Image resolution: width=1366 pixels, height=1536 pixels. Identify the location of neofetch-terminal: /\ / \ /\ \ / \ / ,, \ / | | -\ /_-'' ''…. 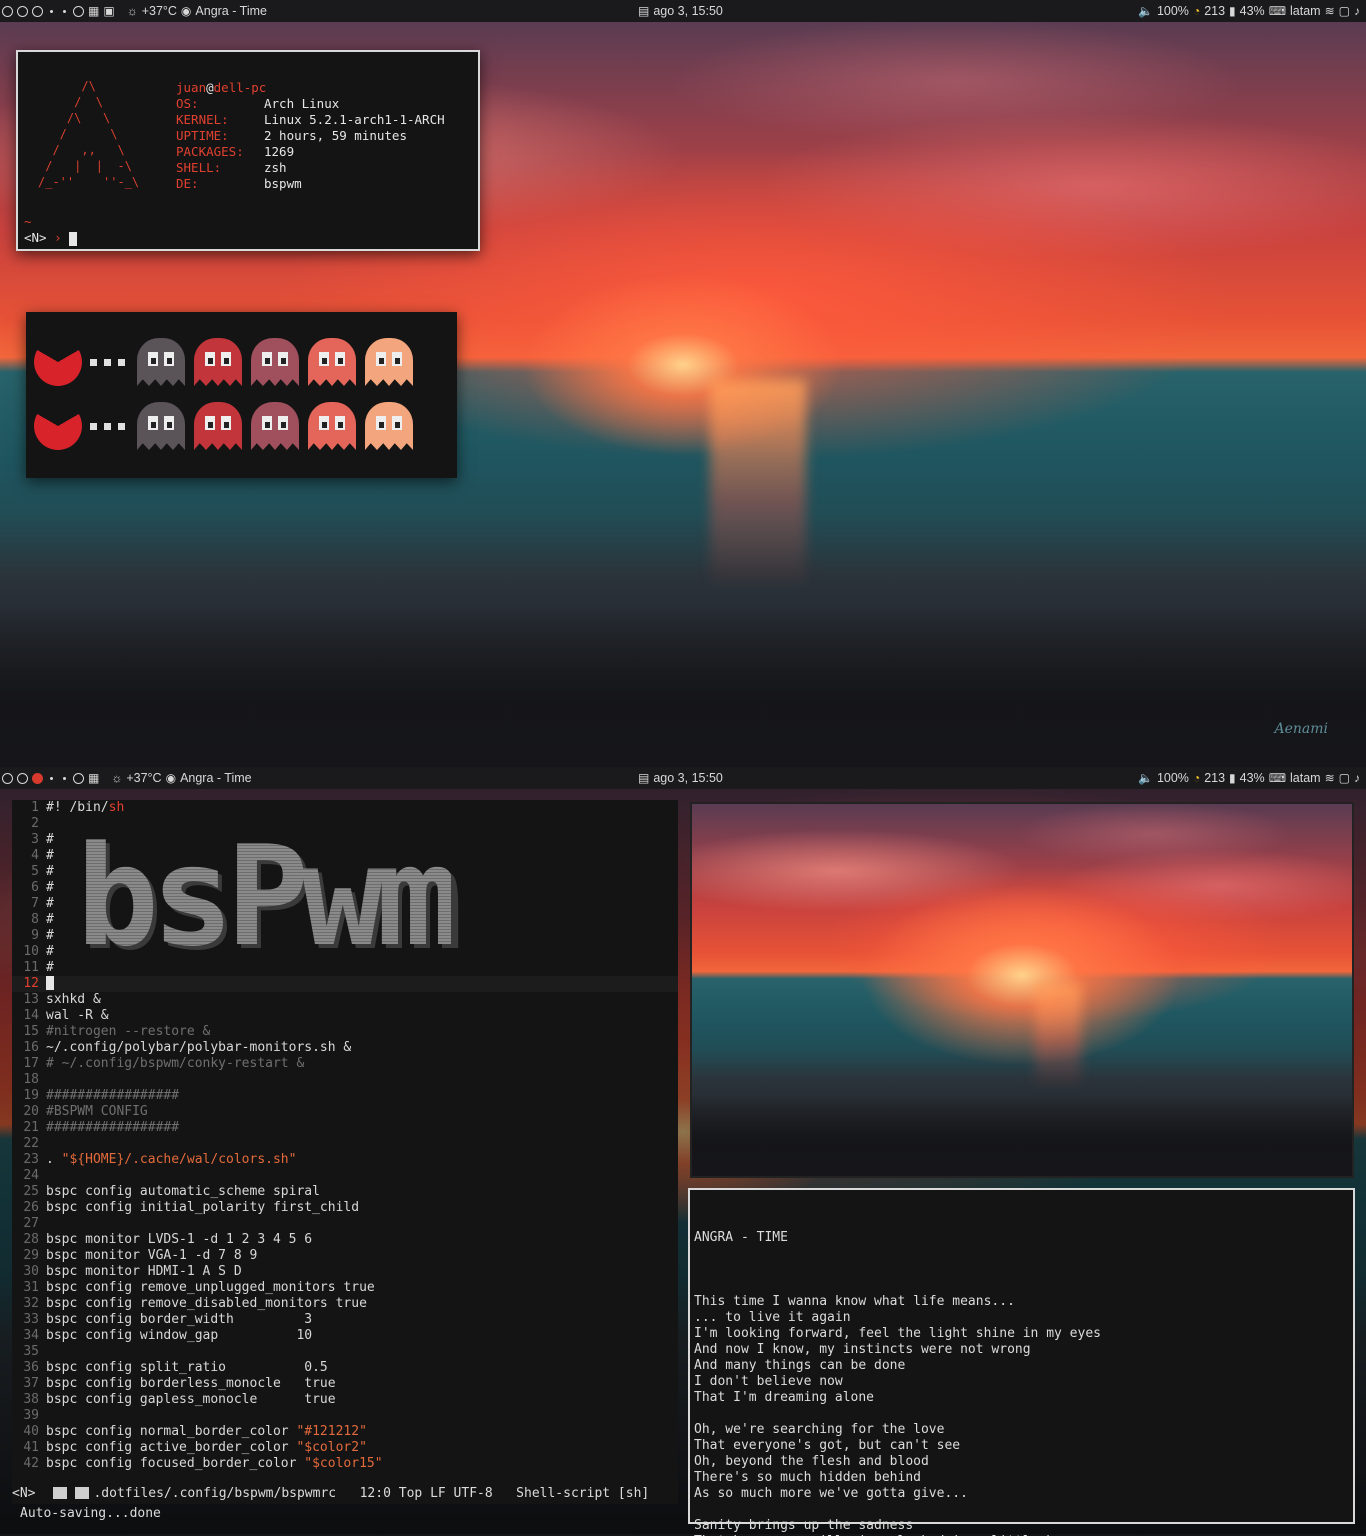
(248, 150).